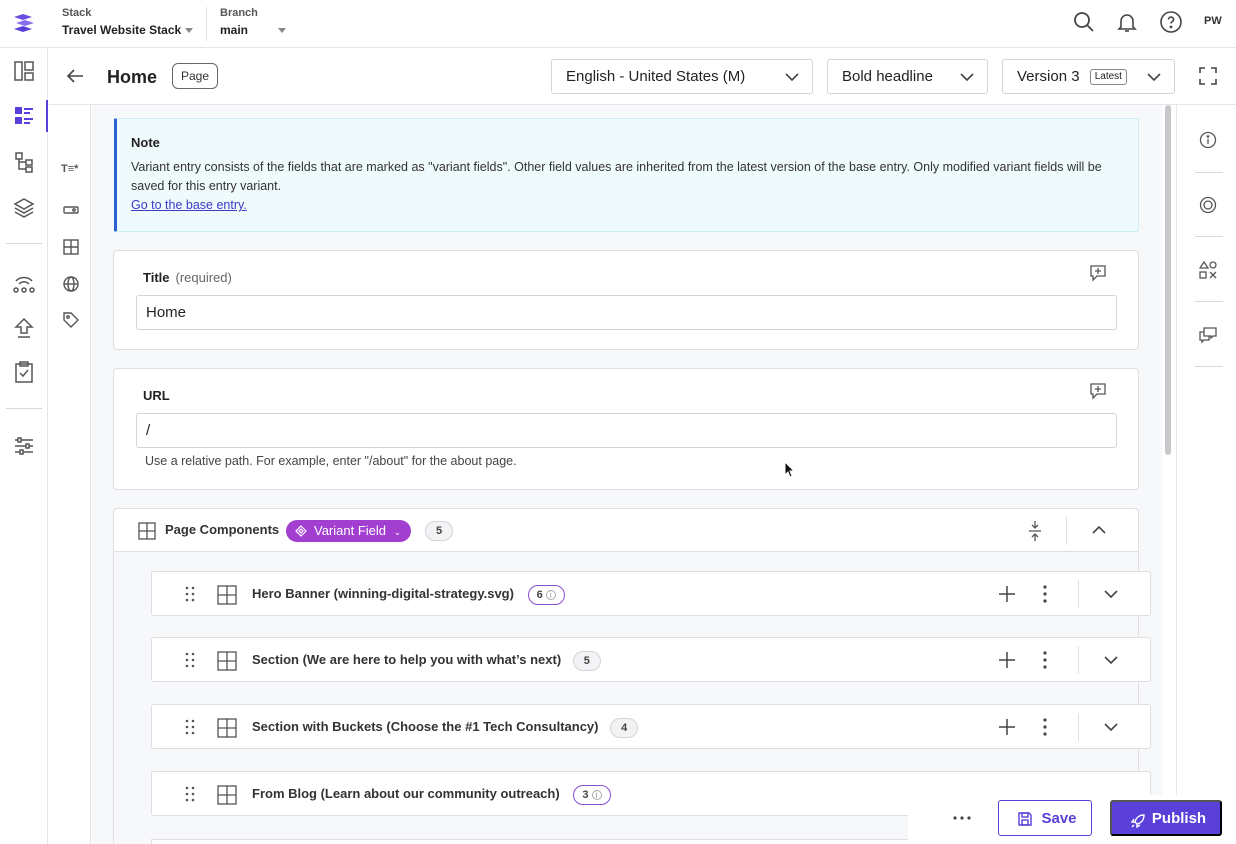 The image size is (1236, 844). Describe the element at coordinates (1127, 22) in the screenshot. I see `notification-bell-icon` at that location.